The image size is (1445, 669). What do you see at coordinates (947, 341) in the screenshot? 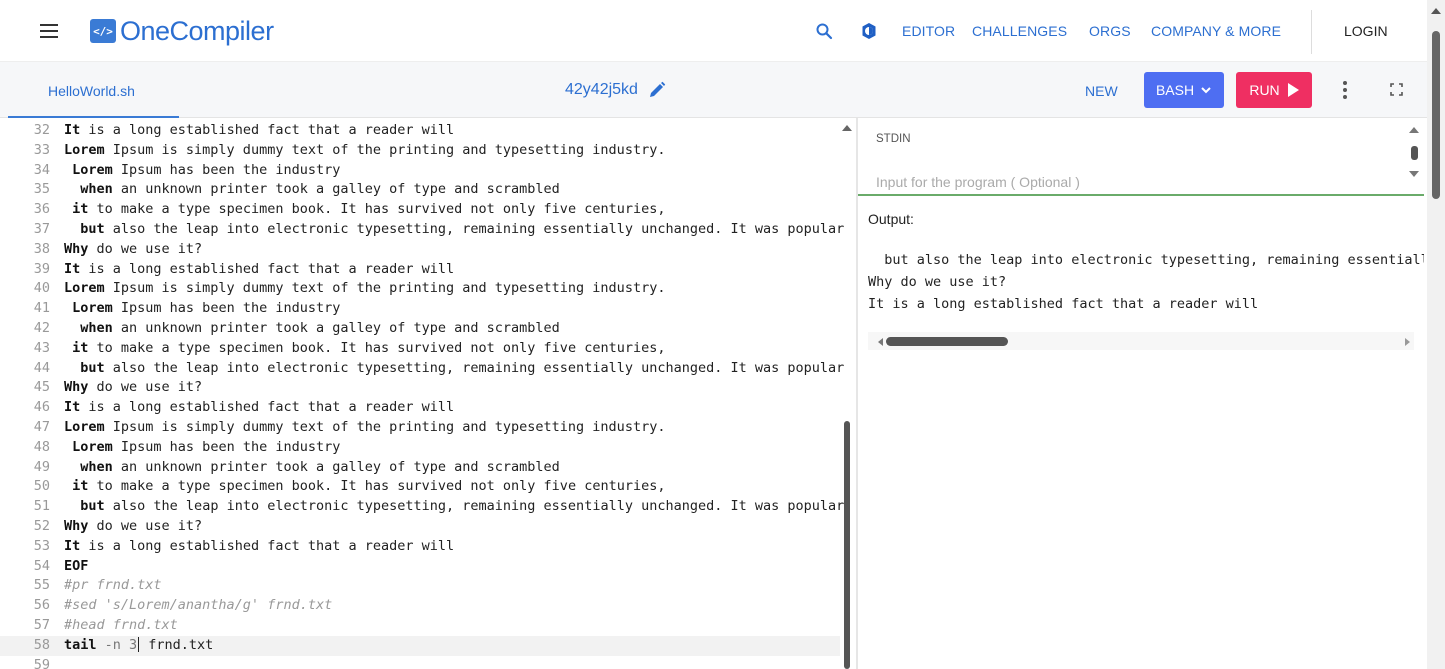
I see `output-scroll-thumb` at bounding box center [947, 341].